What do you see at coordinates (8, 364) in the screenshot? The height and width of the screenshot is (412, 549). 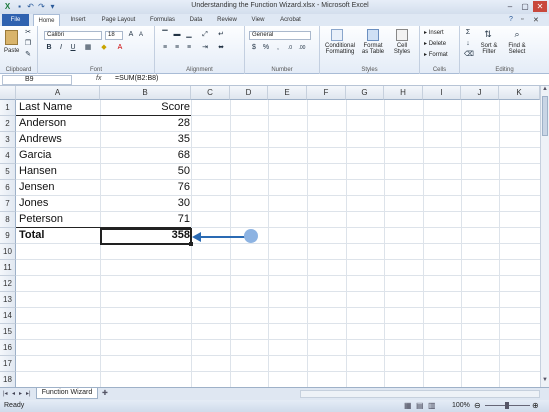 I see `row-header-17: 17` at bounding box center [8, 364].